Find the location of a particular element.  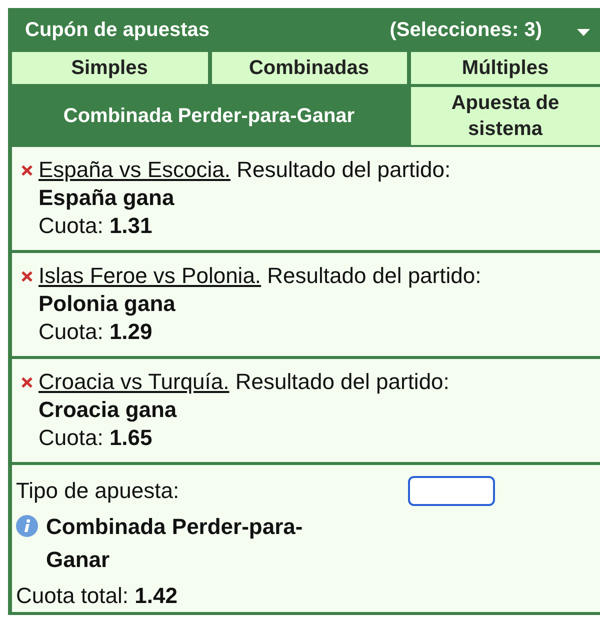

tab: Múltiples is located at coordinates (505, 68).